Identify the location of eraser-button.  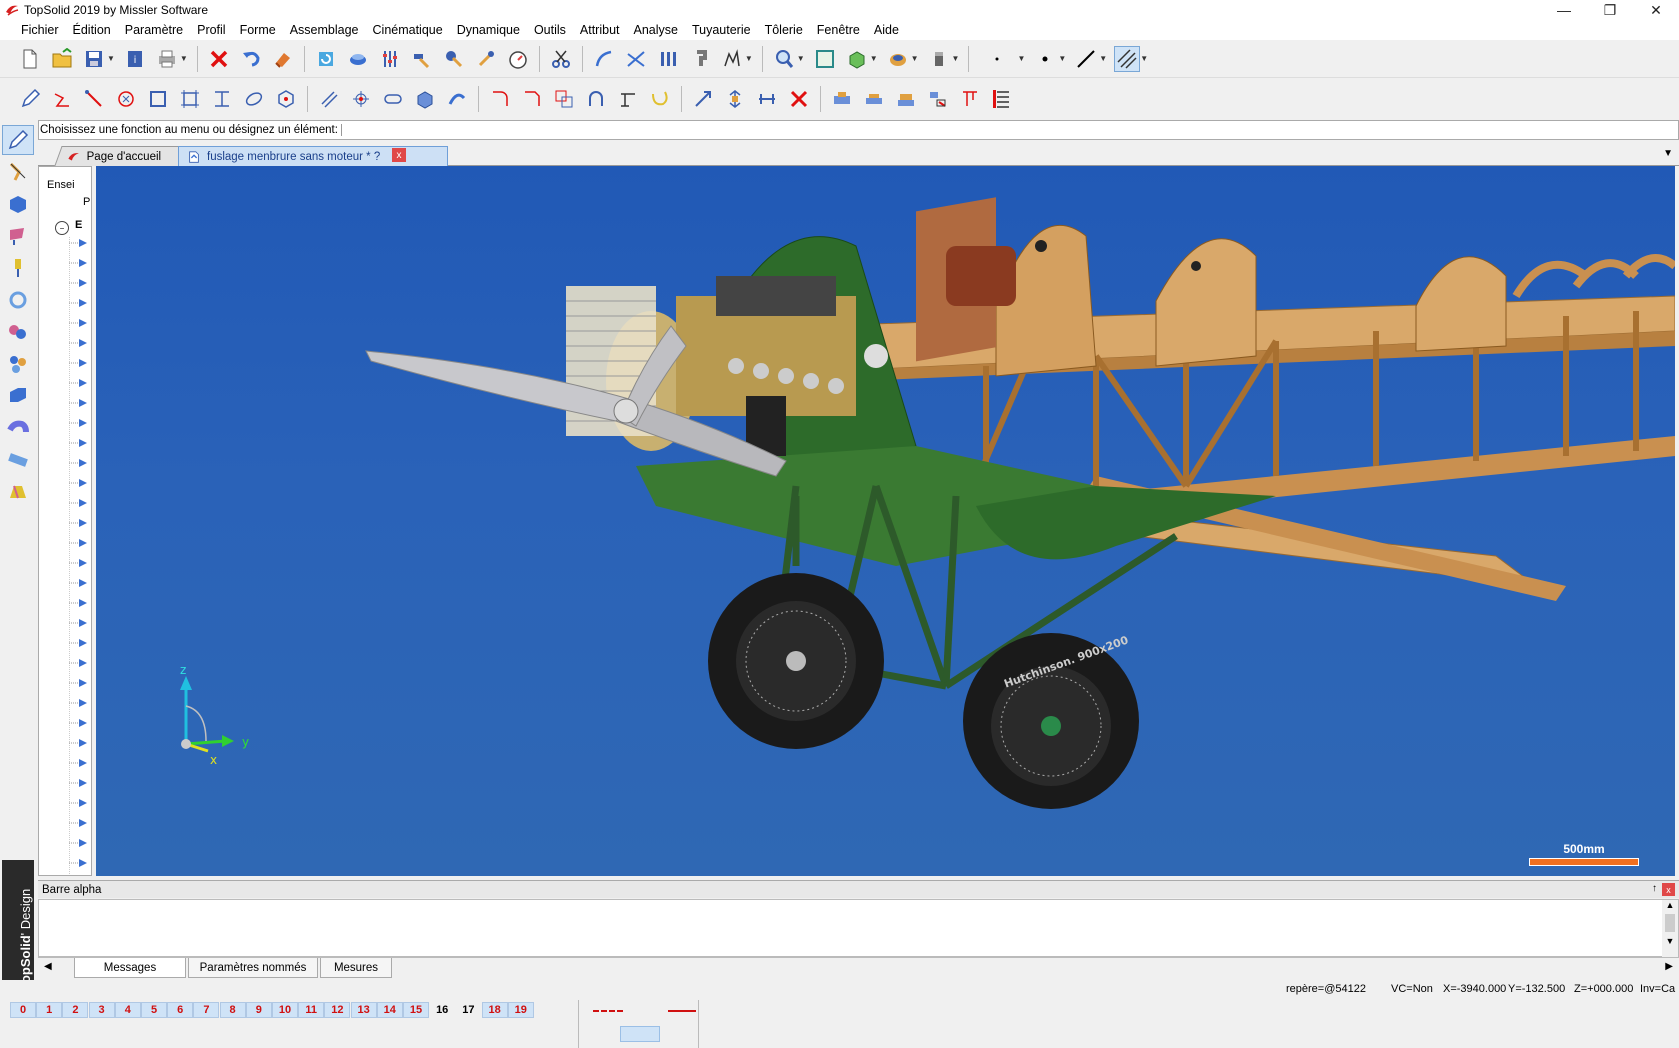
(283, 59).